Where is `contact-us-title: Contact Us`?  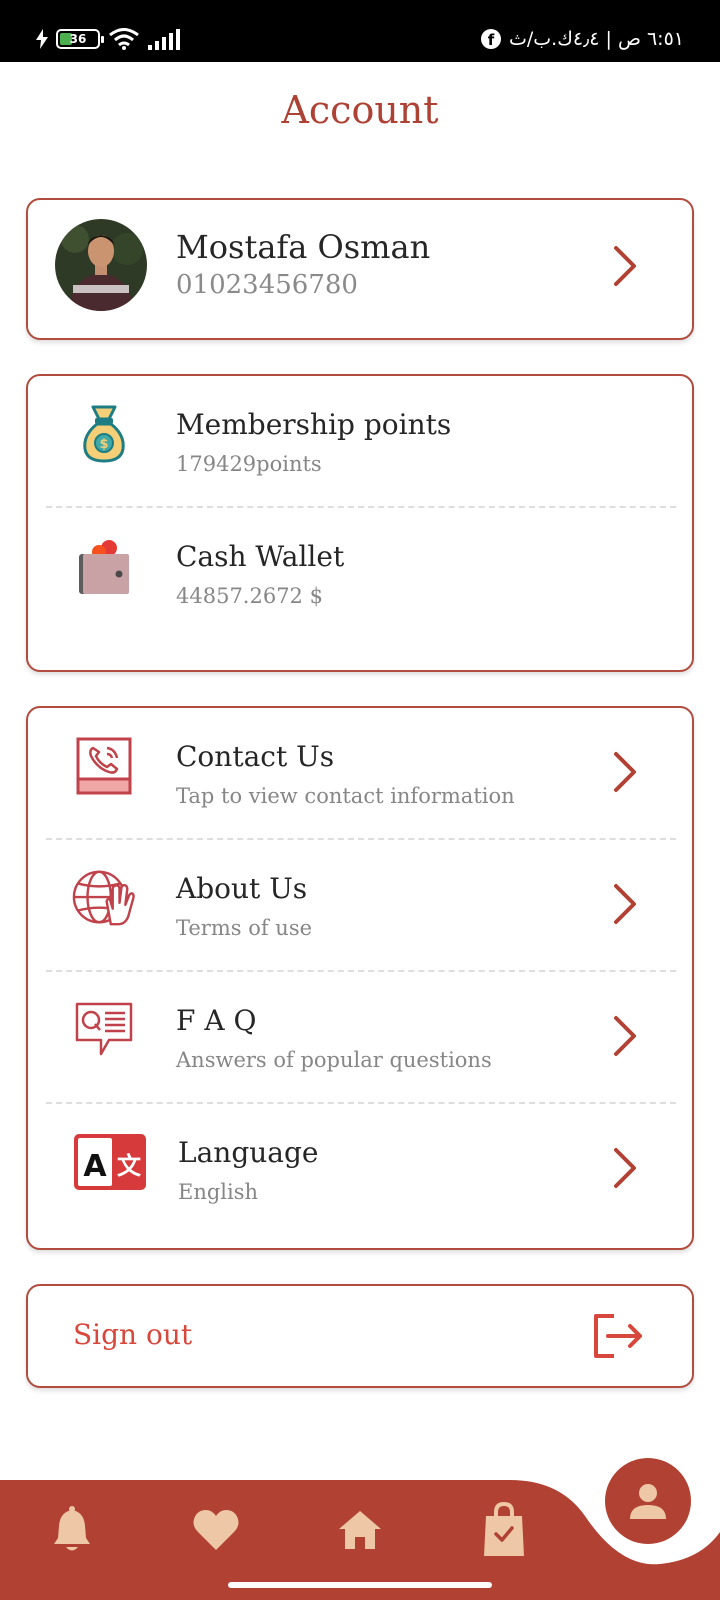
contact-us-title: Contact Us is located at coordinates (255, 756).